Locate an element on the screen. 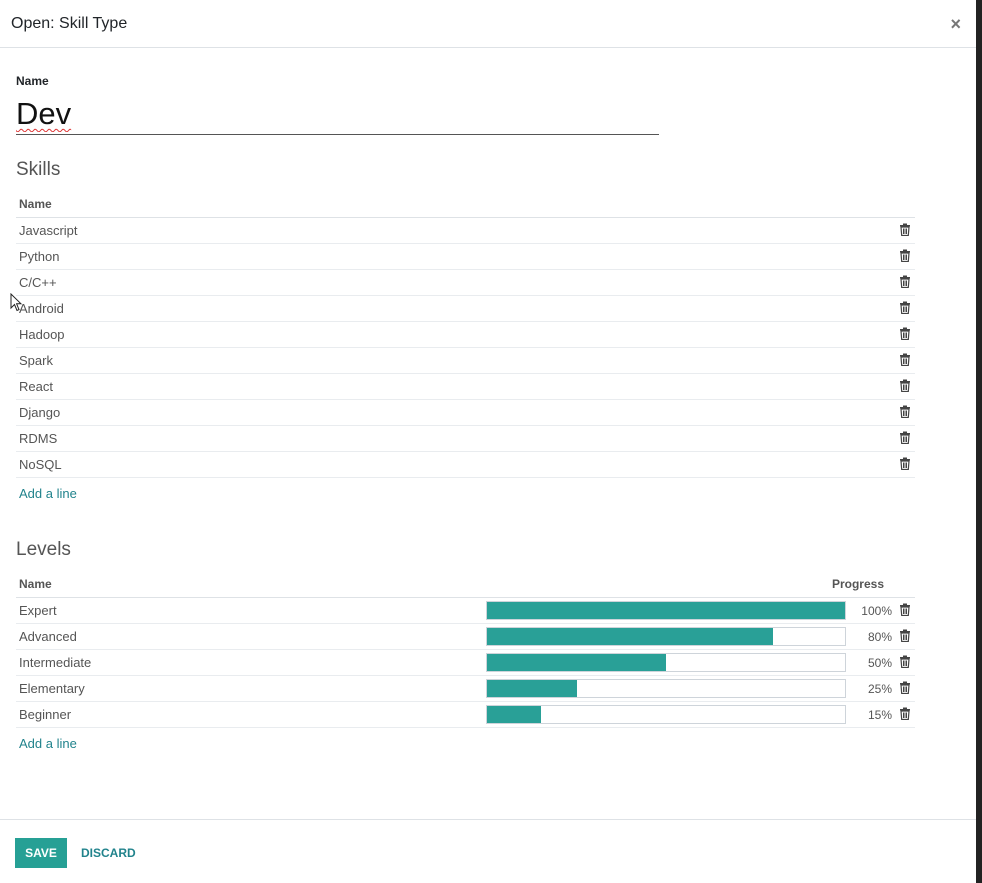  levels-header-row: Name Progress is located at coordinates (465, 584).